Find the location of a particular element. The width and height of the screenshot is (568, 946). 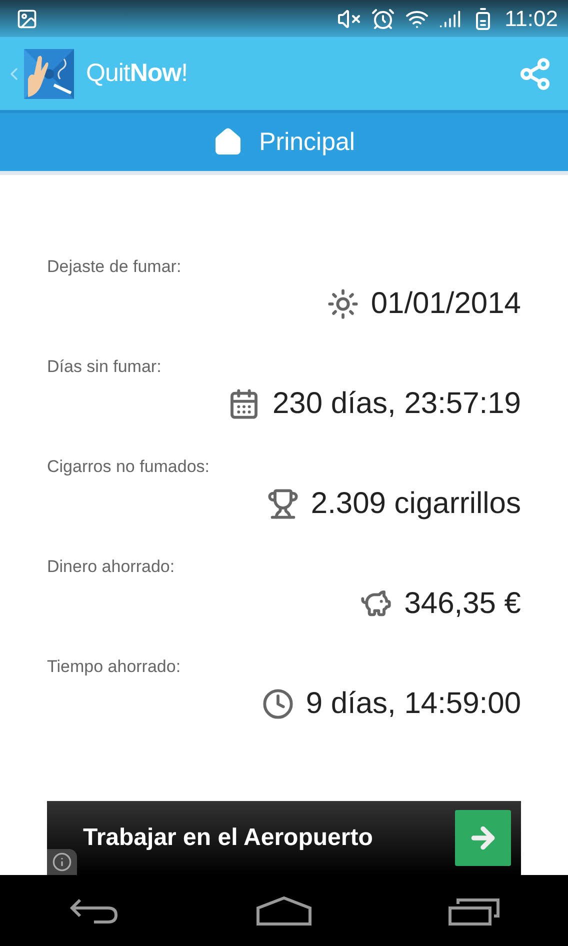

home-nav-icon is located at coordinates (284, 911).